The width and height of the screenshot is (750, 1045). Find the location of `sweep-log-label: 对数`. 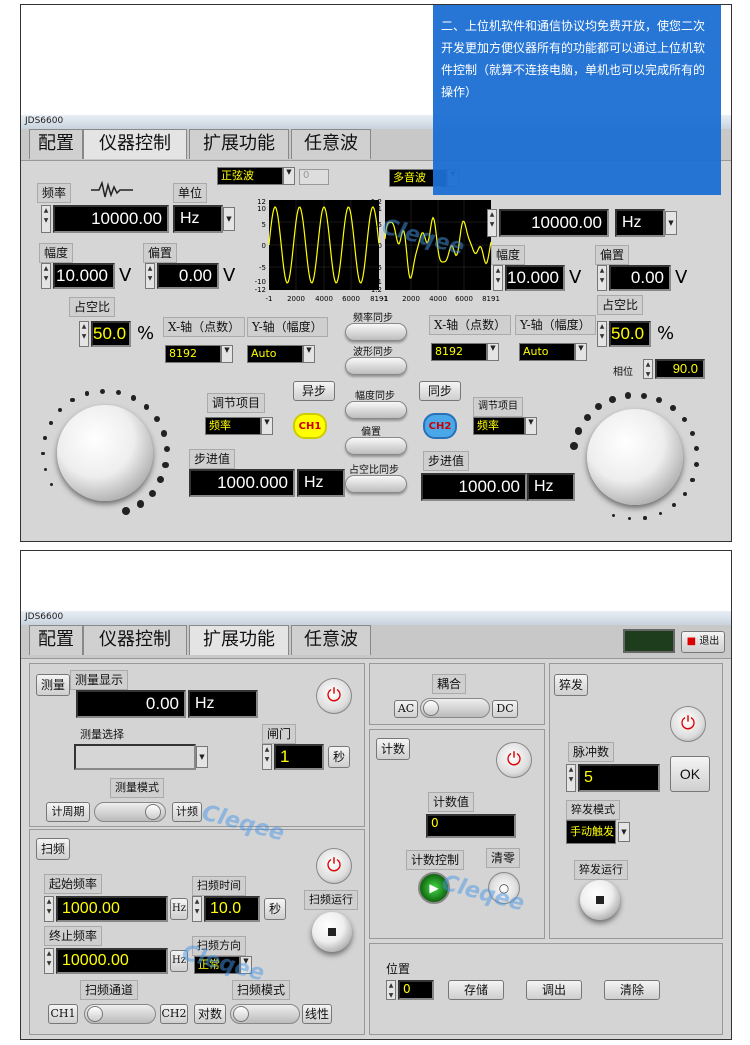

sweep-log-label: 对数 is located at coordinates (210, 1014).